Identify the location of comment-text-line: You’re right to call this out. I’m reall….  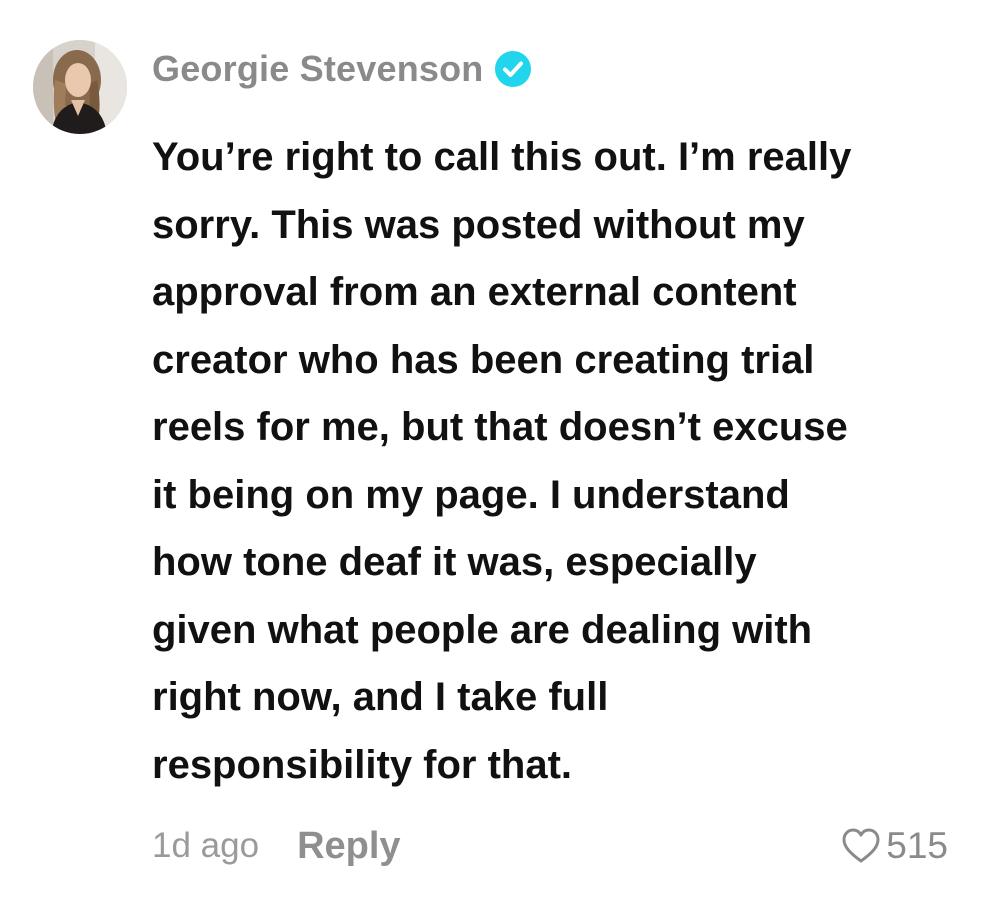
(502, 157).